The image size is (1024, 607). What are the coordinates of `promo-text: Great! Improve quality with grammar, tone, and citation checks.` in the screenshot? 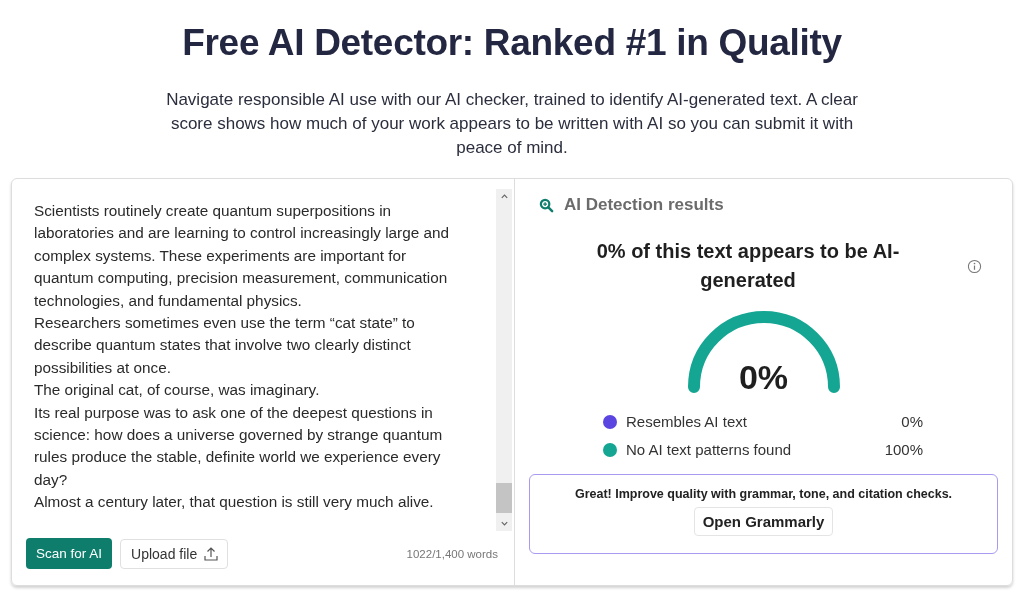 It's located at (763, 494).